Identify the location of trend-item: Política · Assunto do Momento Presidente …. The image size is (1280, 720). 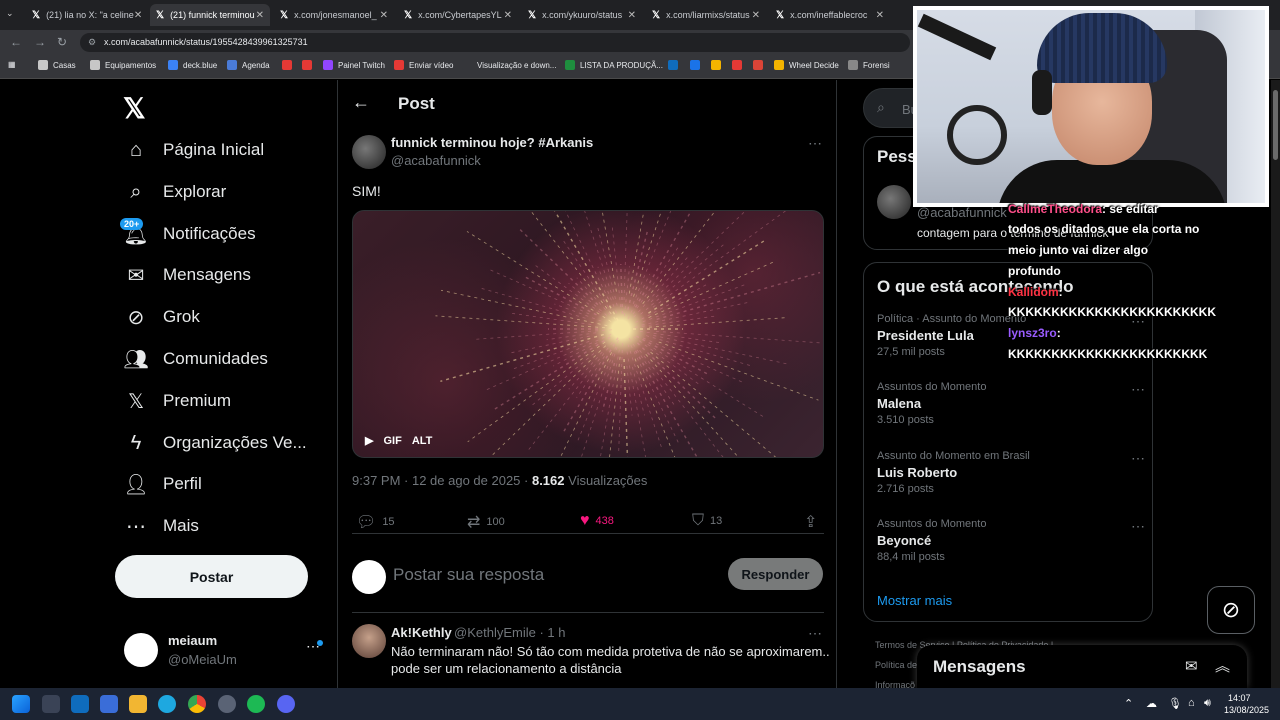
(1011, 343).